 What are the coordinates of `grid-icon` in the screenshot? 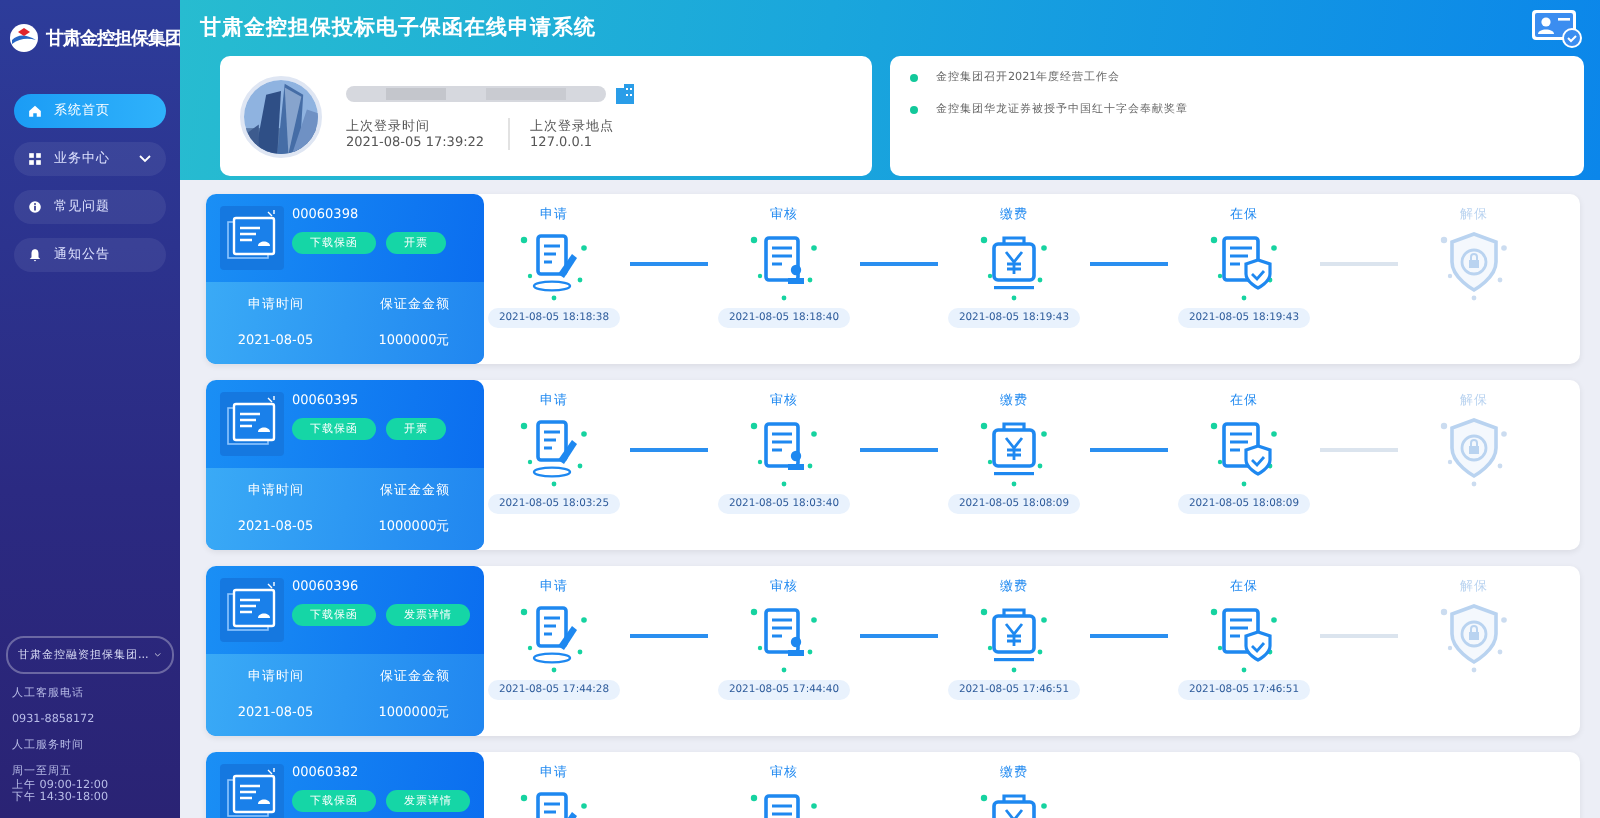 It's located at (35, 159).